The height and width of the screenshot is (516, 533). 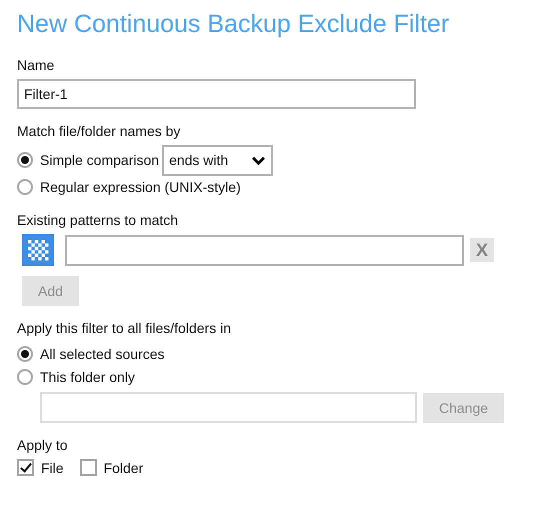 I want to click on field-label: Apply this filter to all files/folders in, so click(x=124, y=328).